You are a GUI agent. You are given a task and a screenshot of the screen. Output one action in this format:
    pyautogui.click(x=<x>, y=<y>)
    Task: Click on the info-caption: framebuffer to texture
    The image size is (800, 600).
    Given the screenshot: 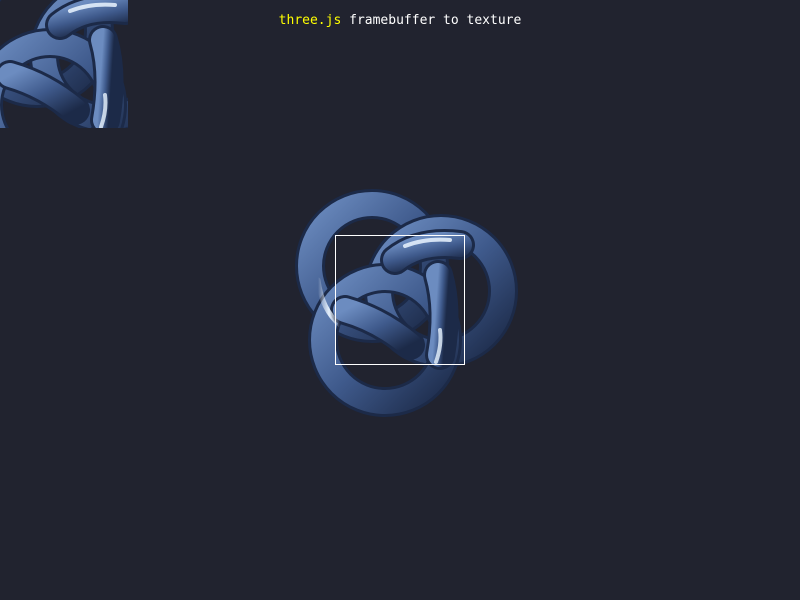 What is the action you would take?
    pyautogui.click(x=431, y=20)
    